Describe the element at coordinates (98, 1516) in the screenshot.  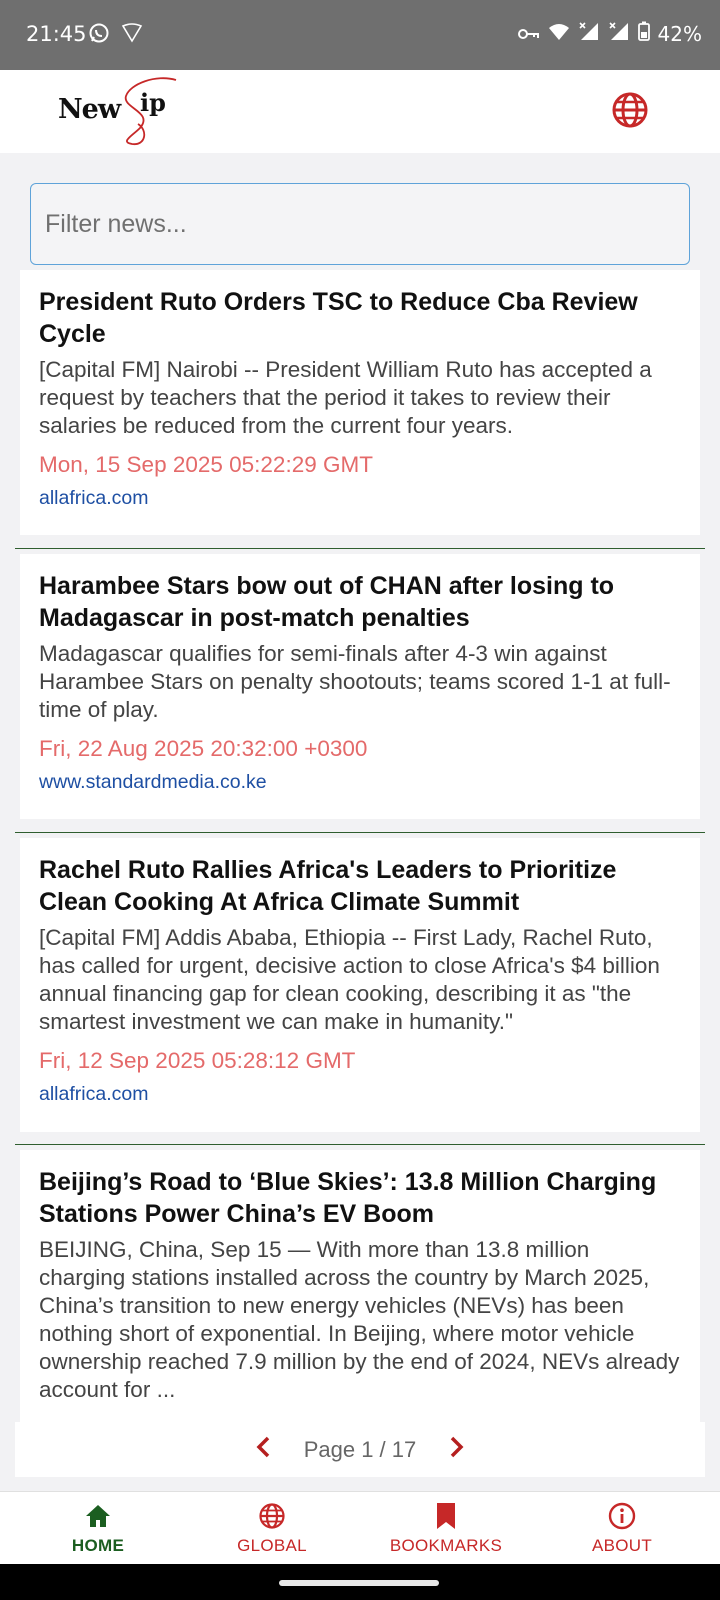
I see `home-icon` at that location.